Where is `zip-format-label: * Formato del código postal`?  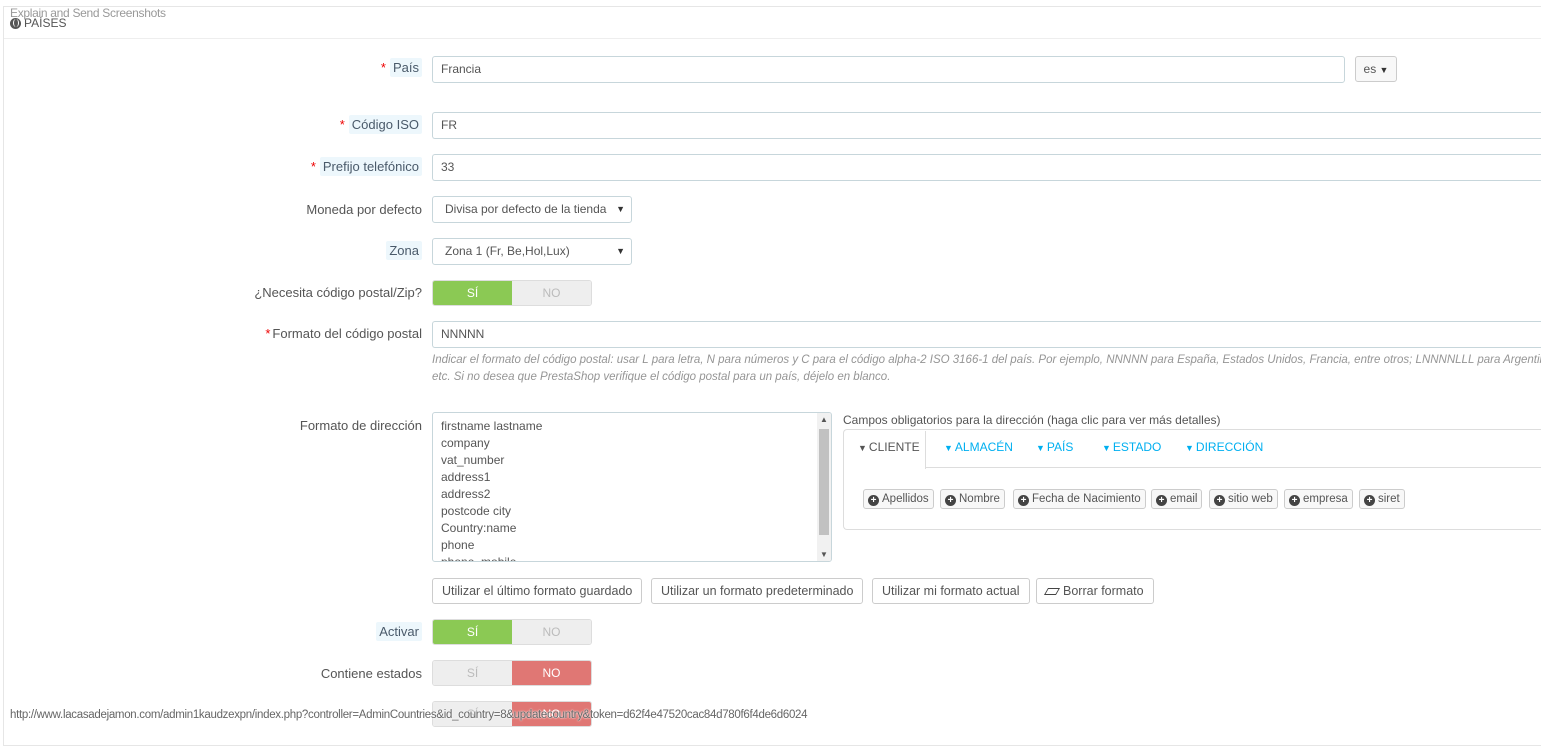 zip-format-label: * Formato del código postal is located at coordinates (343, 333).